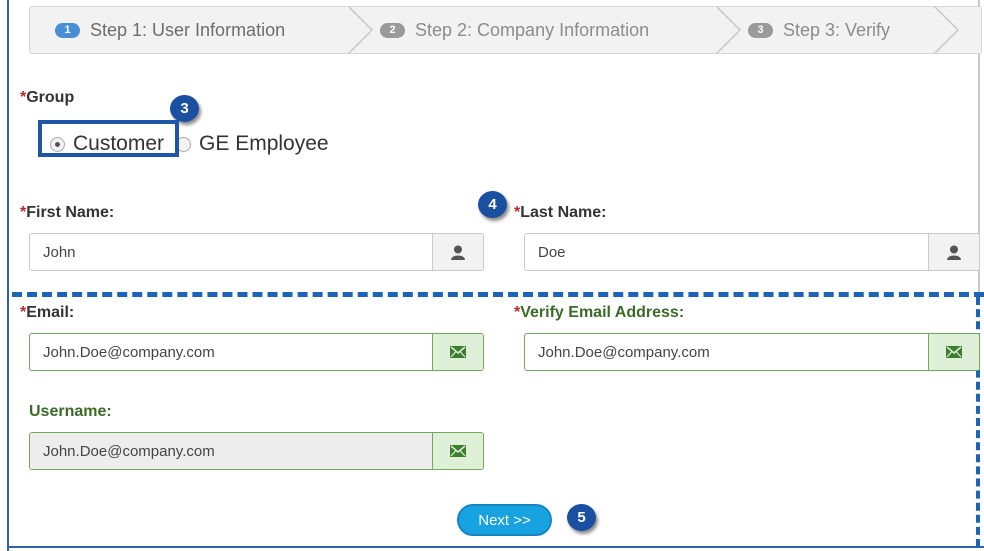  What do you see at coordinates (47, 97) in the screenshot?
I see `group-label: *Group` at bounding box center [47, 97].